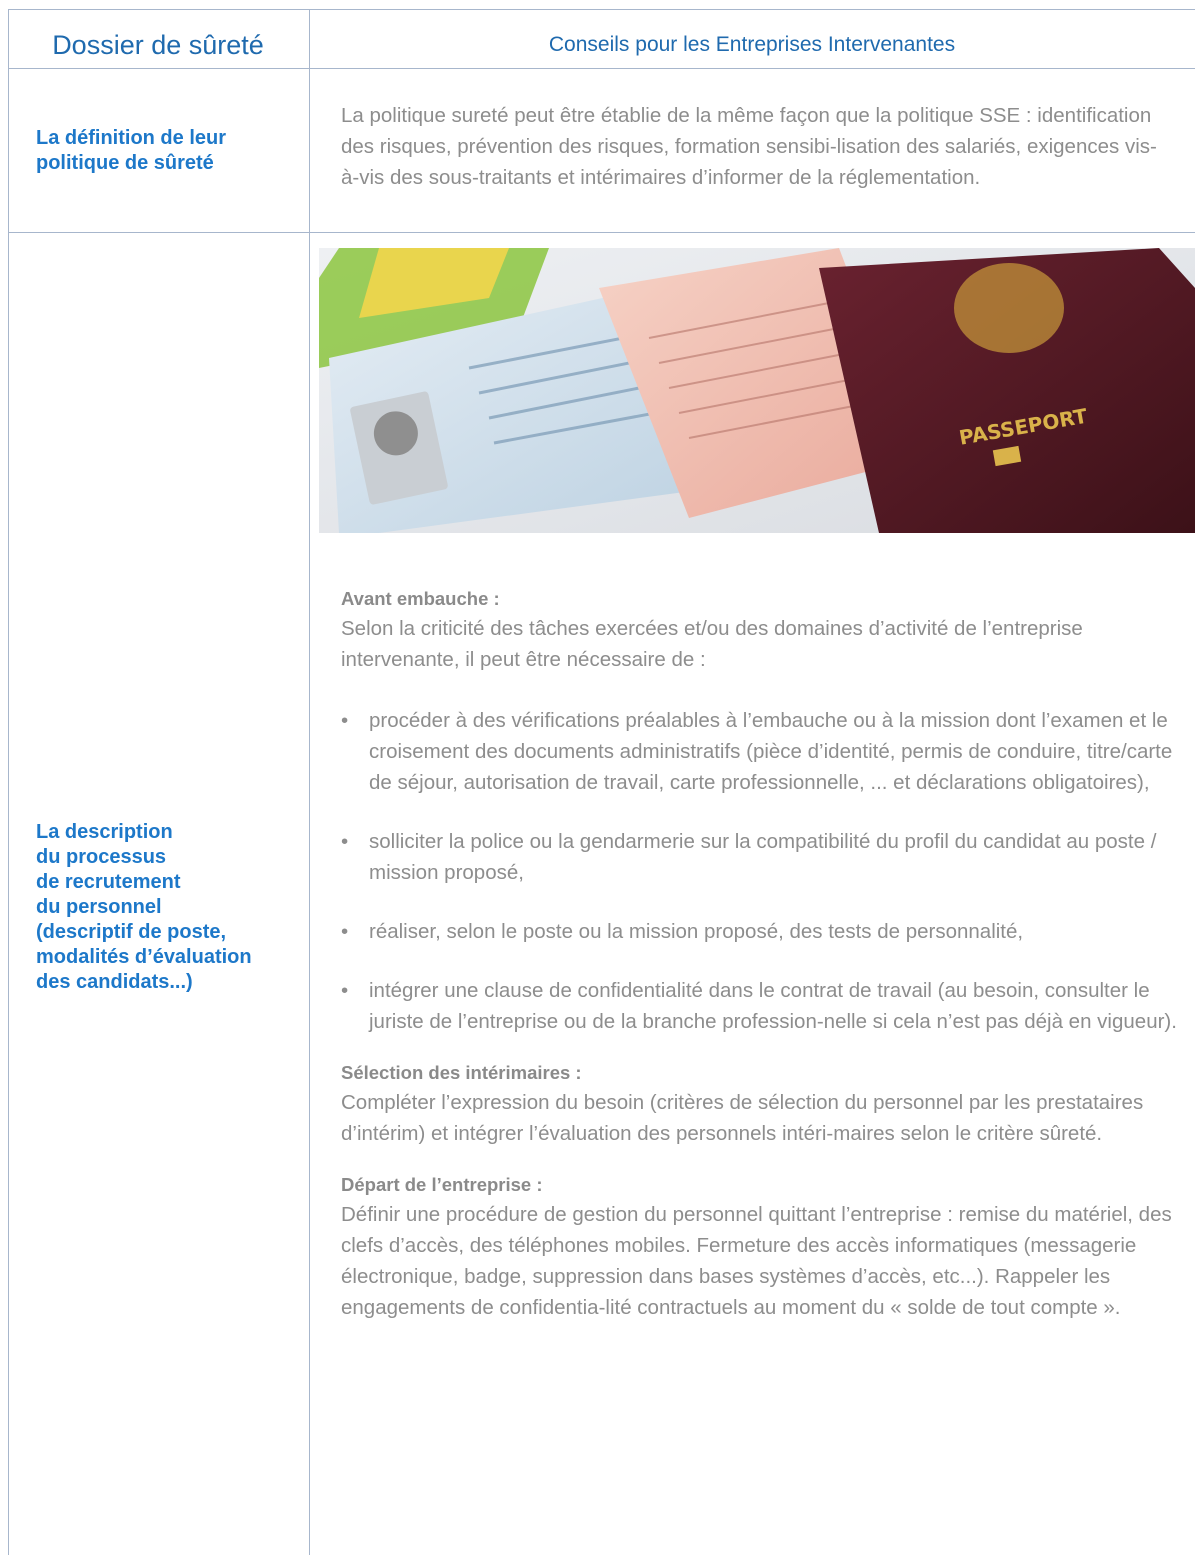  I want to click on row2-label-line: modalités d’évaluation, so click(144, 957).